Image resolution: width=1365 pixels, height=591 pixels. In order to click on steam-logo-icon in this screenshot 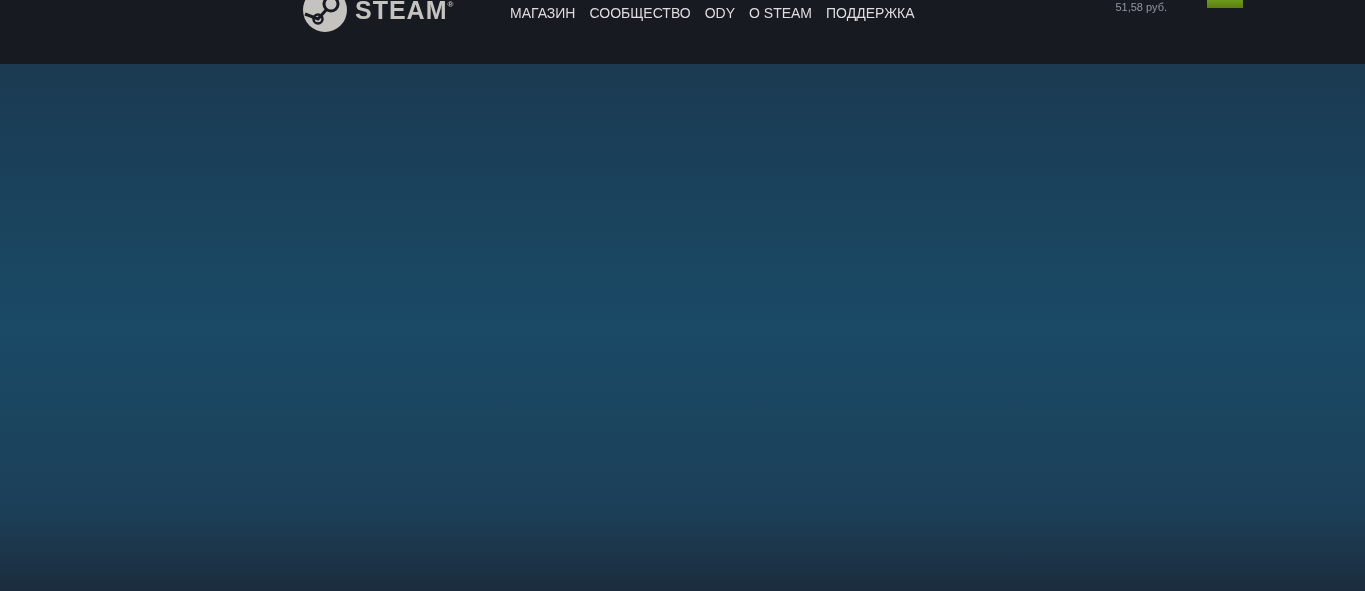, I will do `click(325, 16)`.